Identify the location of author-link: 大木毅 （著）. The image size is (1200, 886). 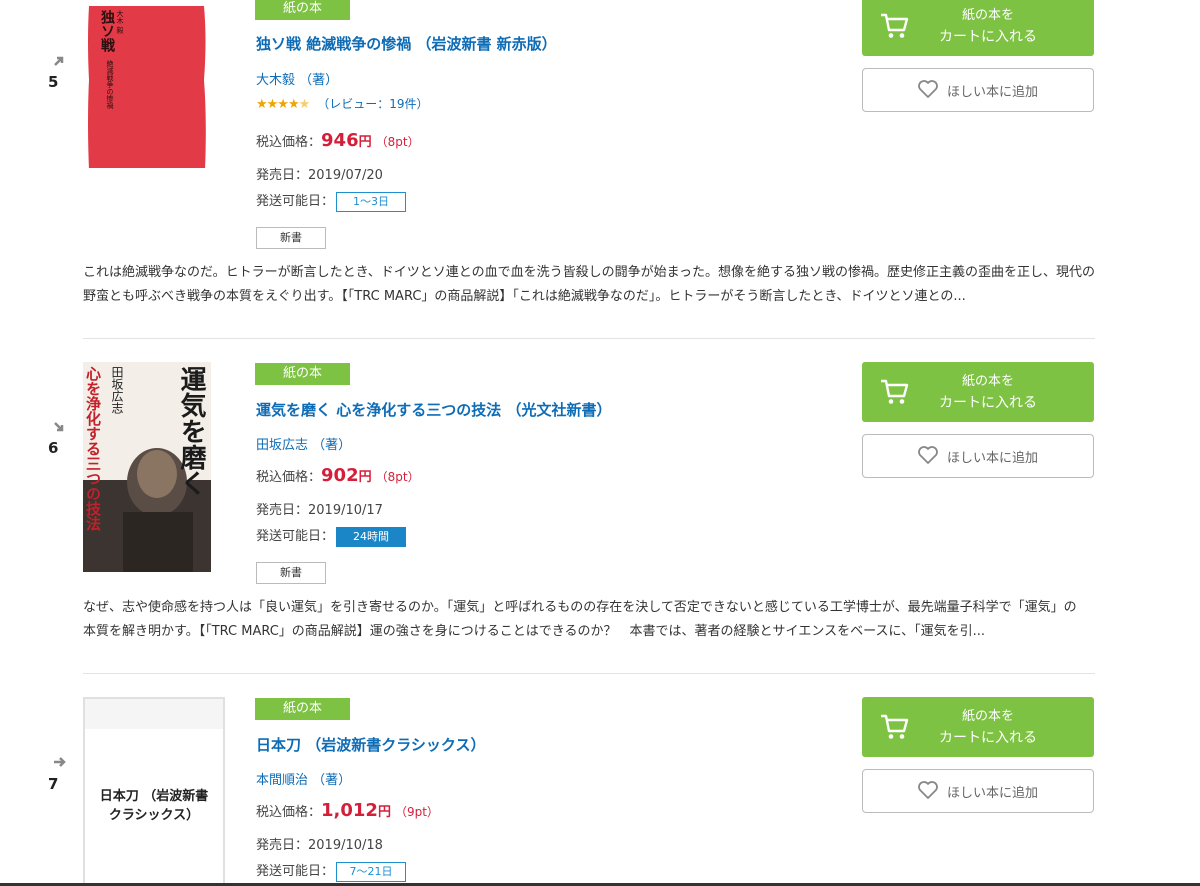
(297, 78).